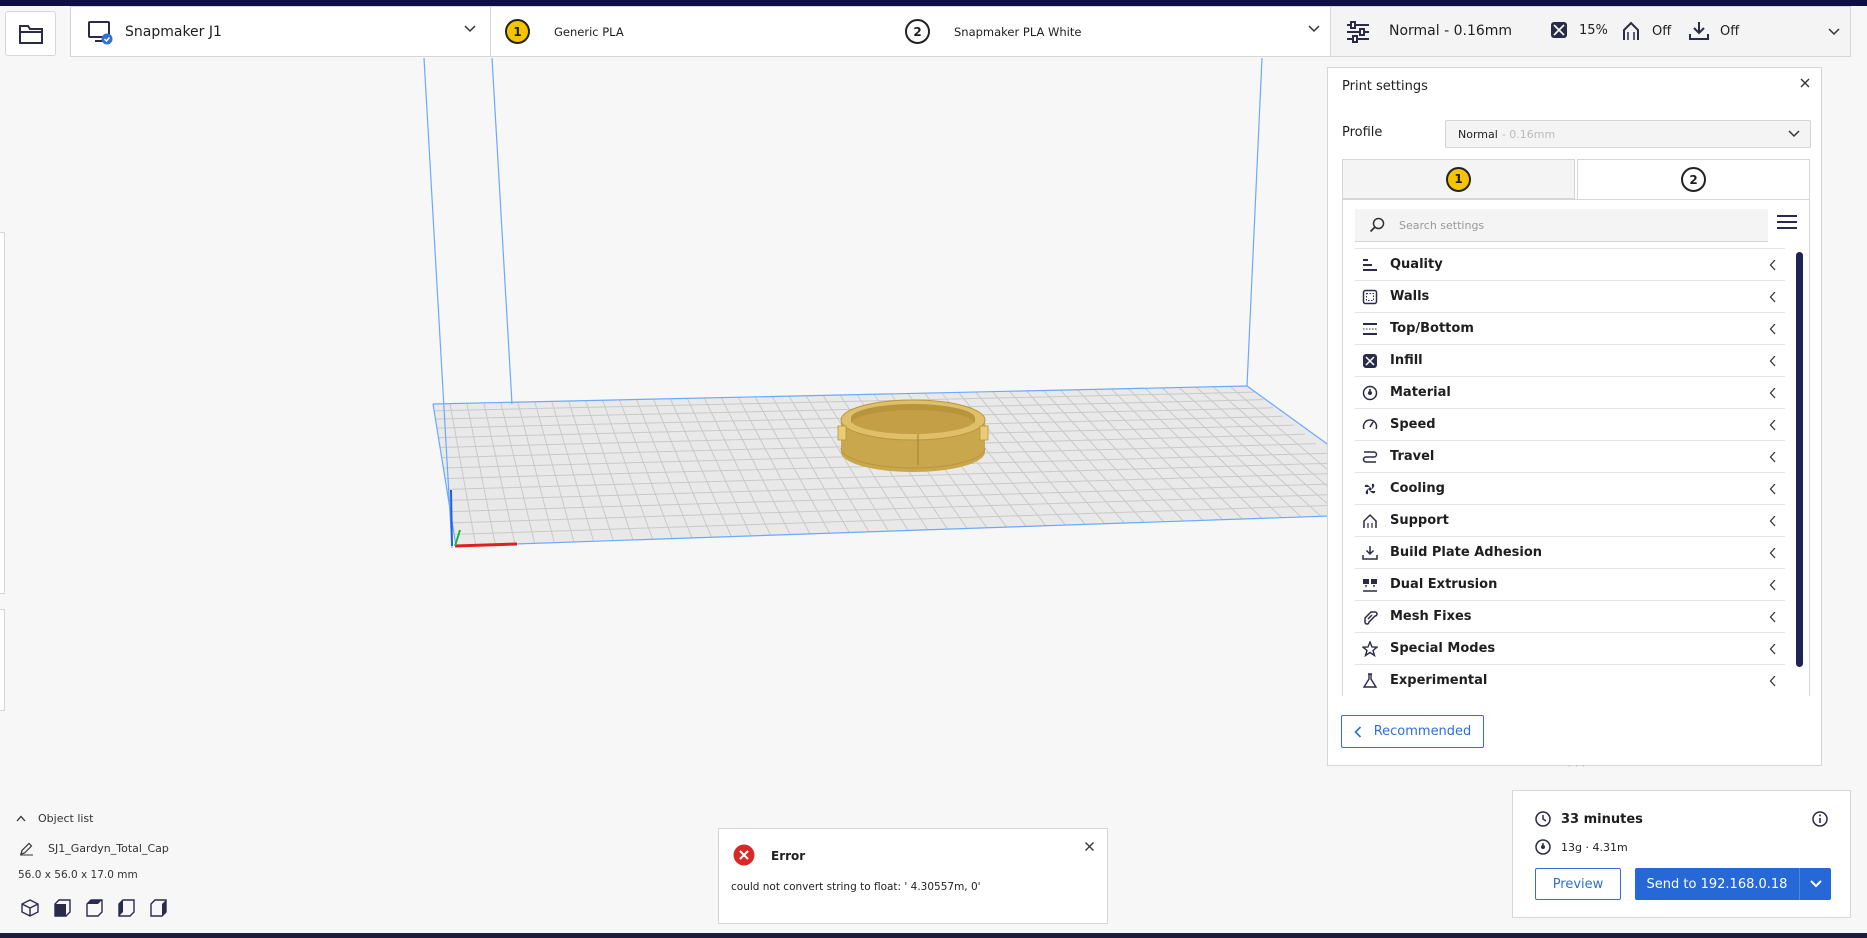 The image size is (1867, 938). I want to click on material-icon, so click(1370, 393).